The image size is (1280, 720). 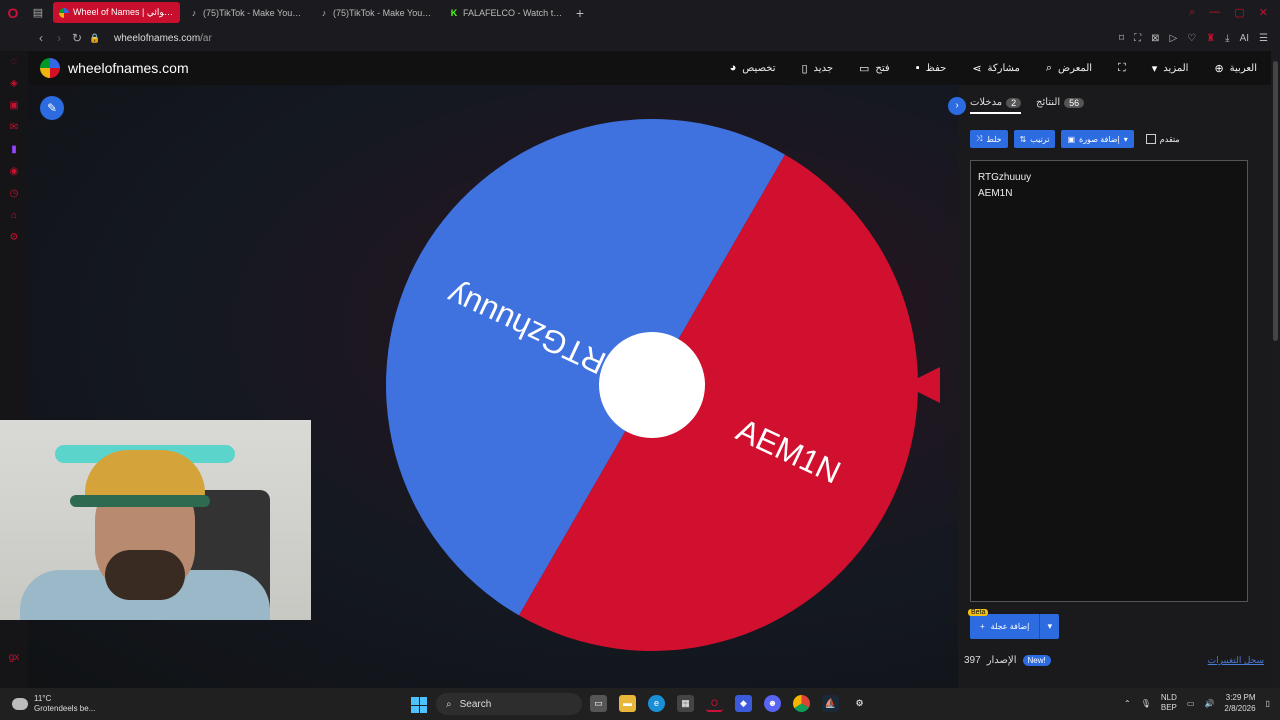 I want to click on wheel-hub, so click(x=652, y=385).